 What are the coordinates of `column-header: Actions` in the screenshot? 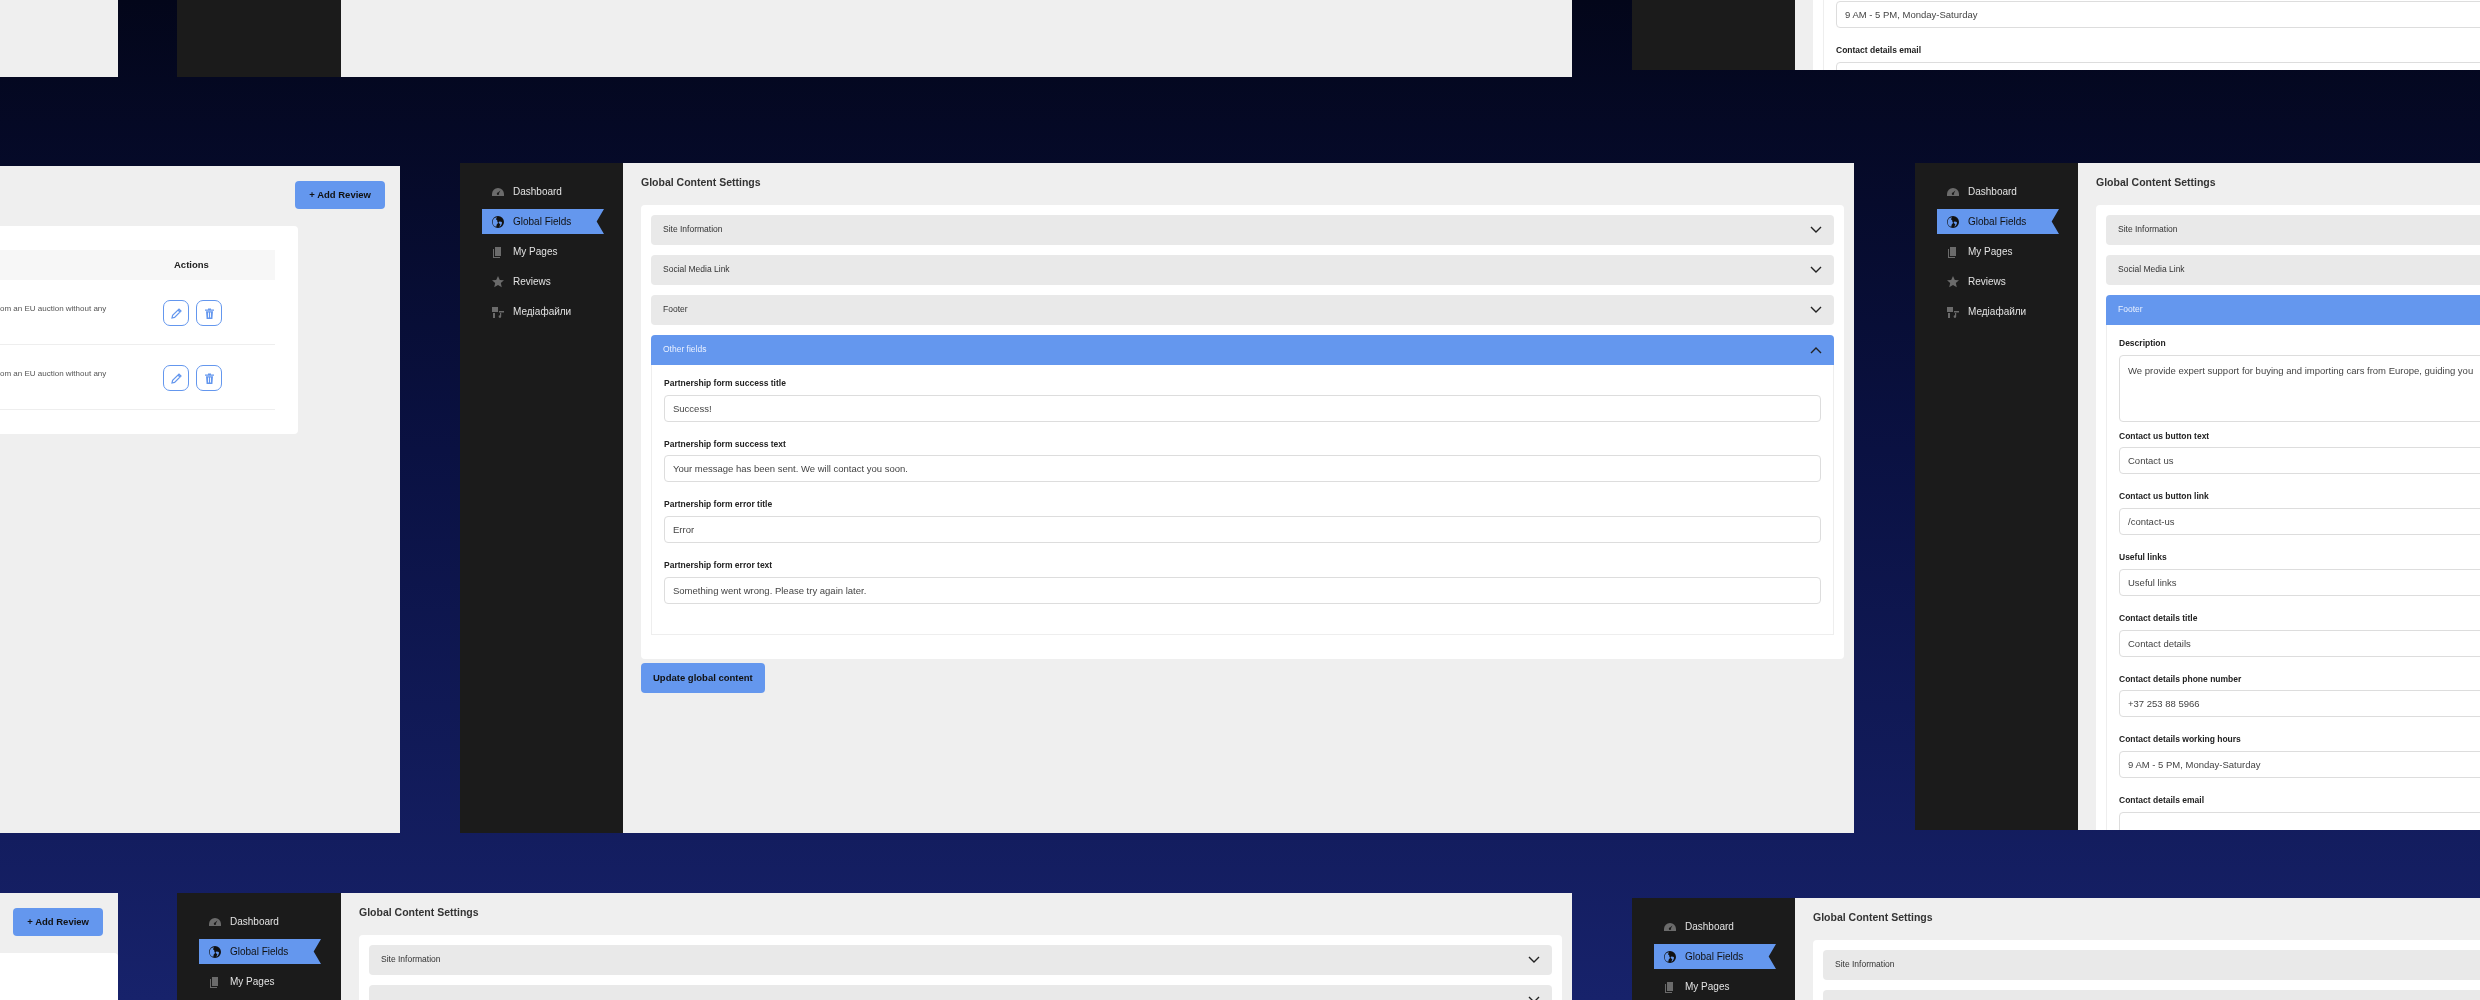 It's located at (191, 265).